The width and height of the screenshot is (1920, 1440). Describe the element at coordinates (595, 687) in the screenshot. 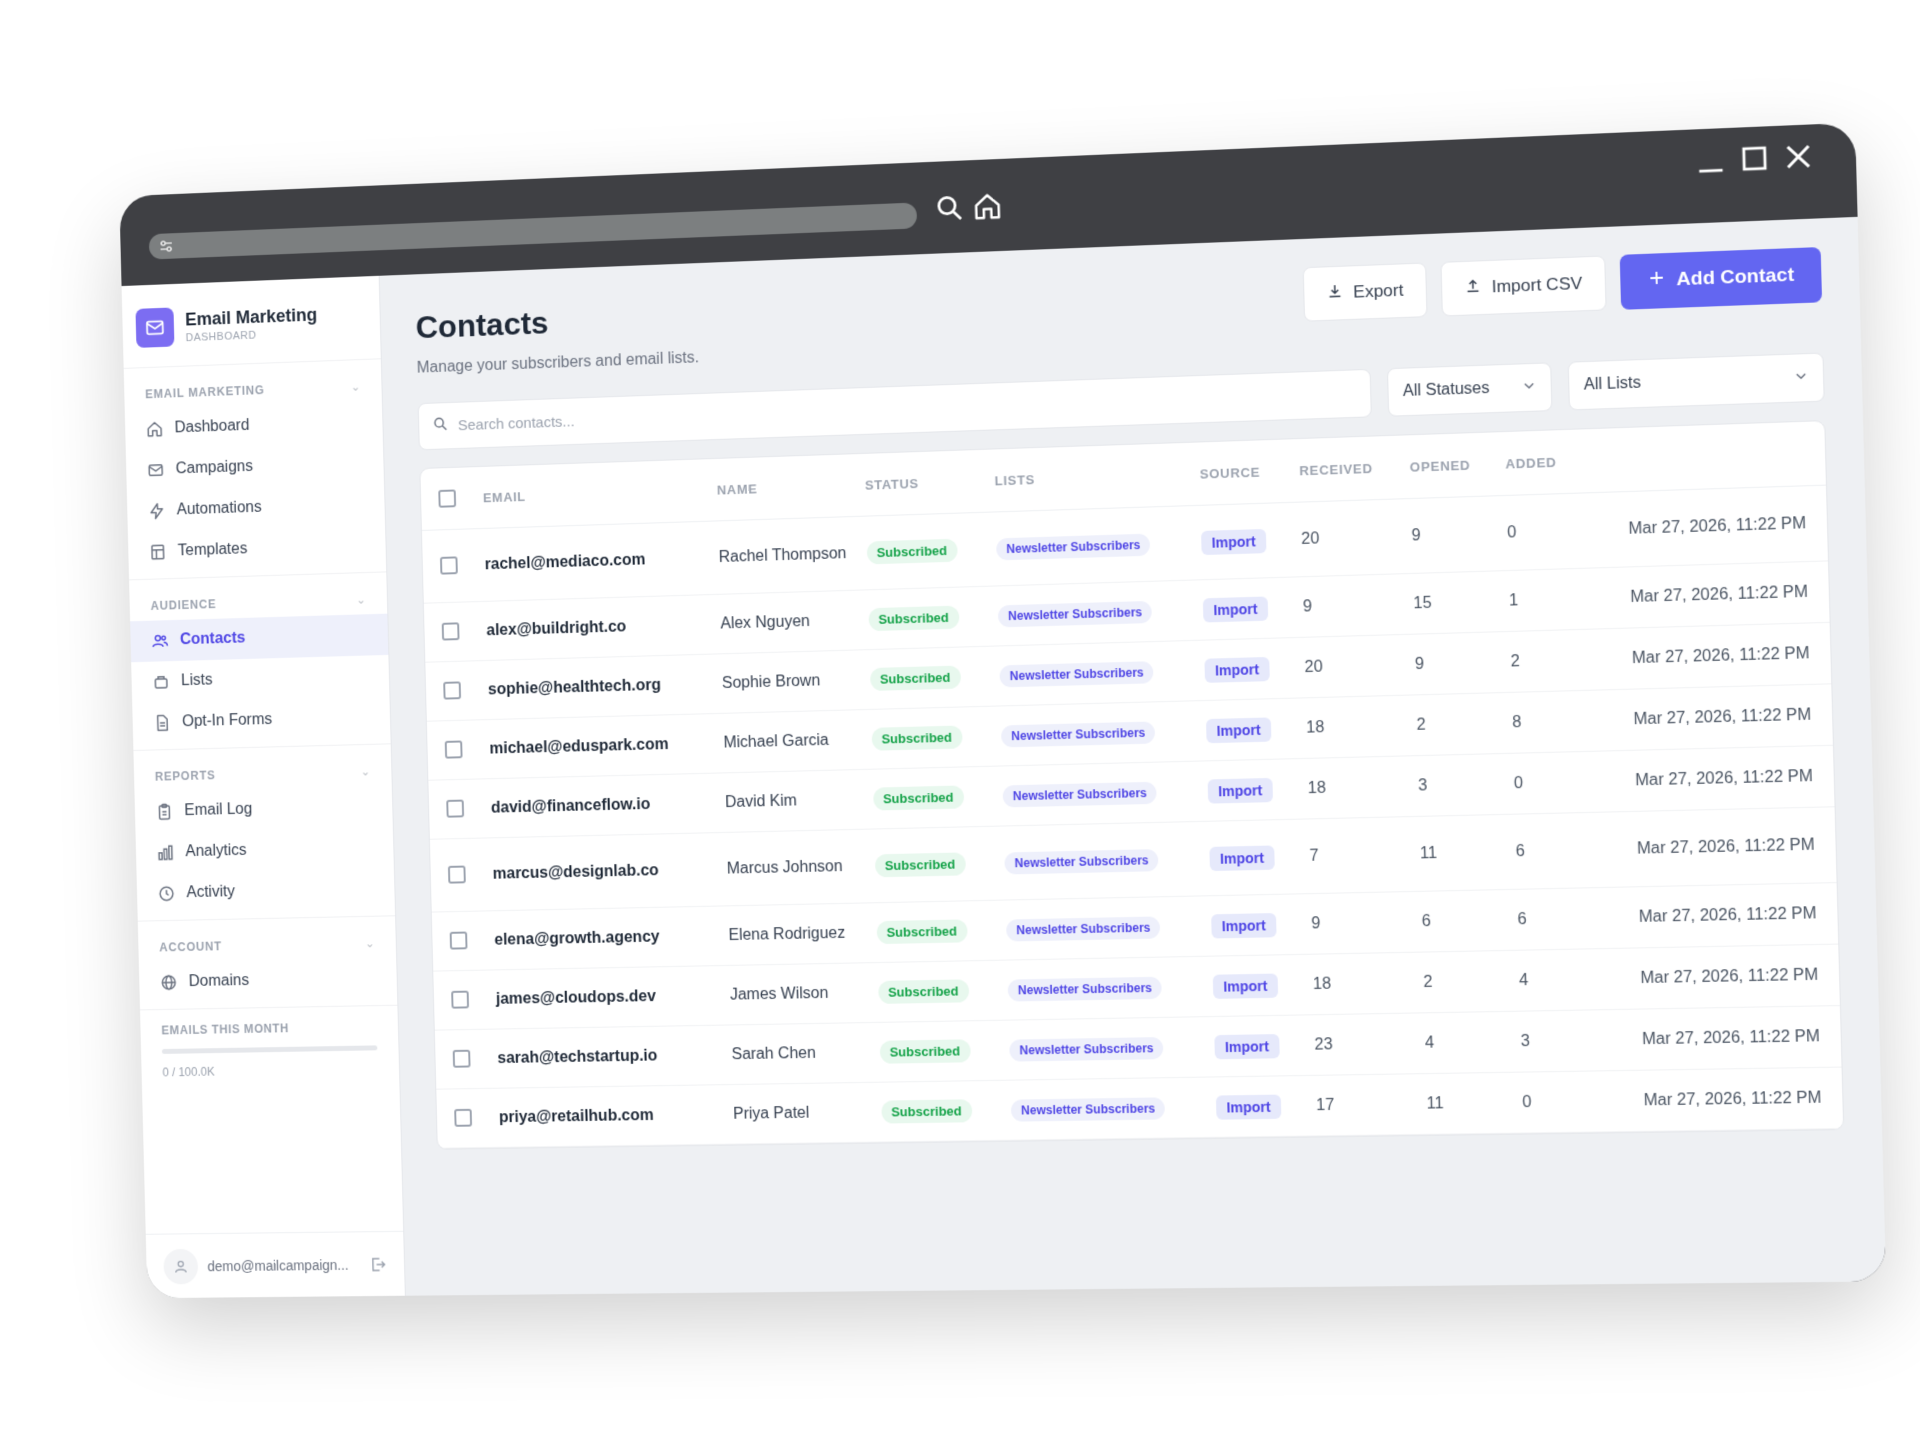

I see `contact-email: sophie@healthtech.org` at that location.